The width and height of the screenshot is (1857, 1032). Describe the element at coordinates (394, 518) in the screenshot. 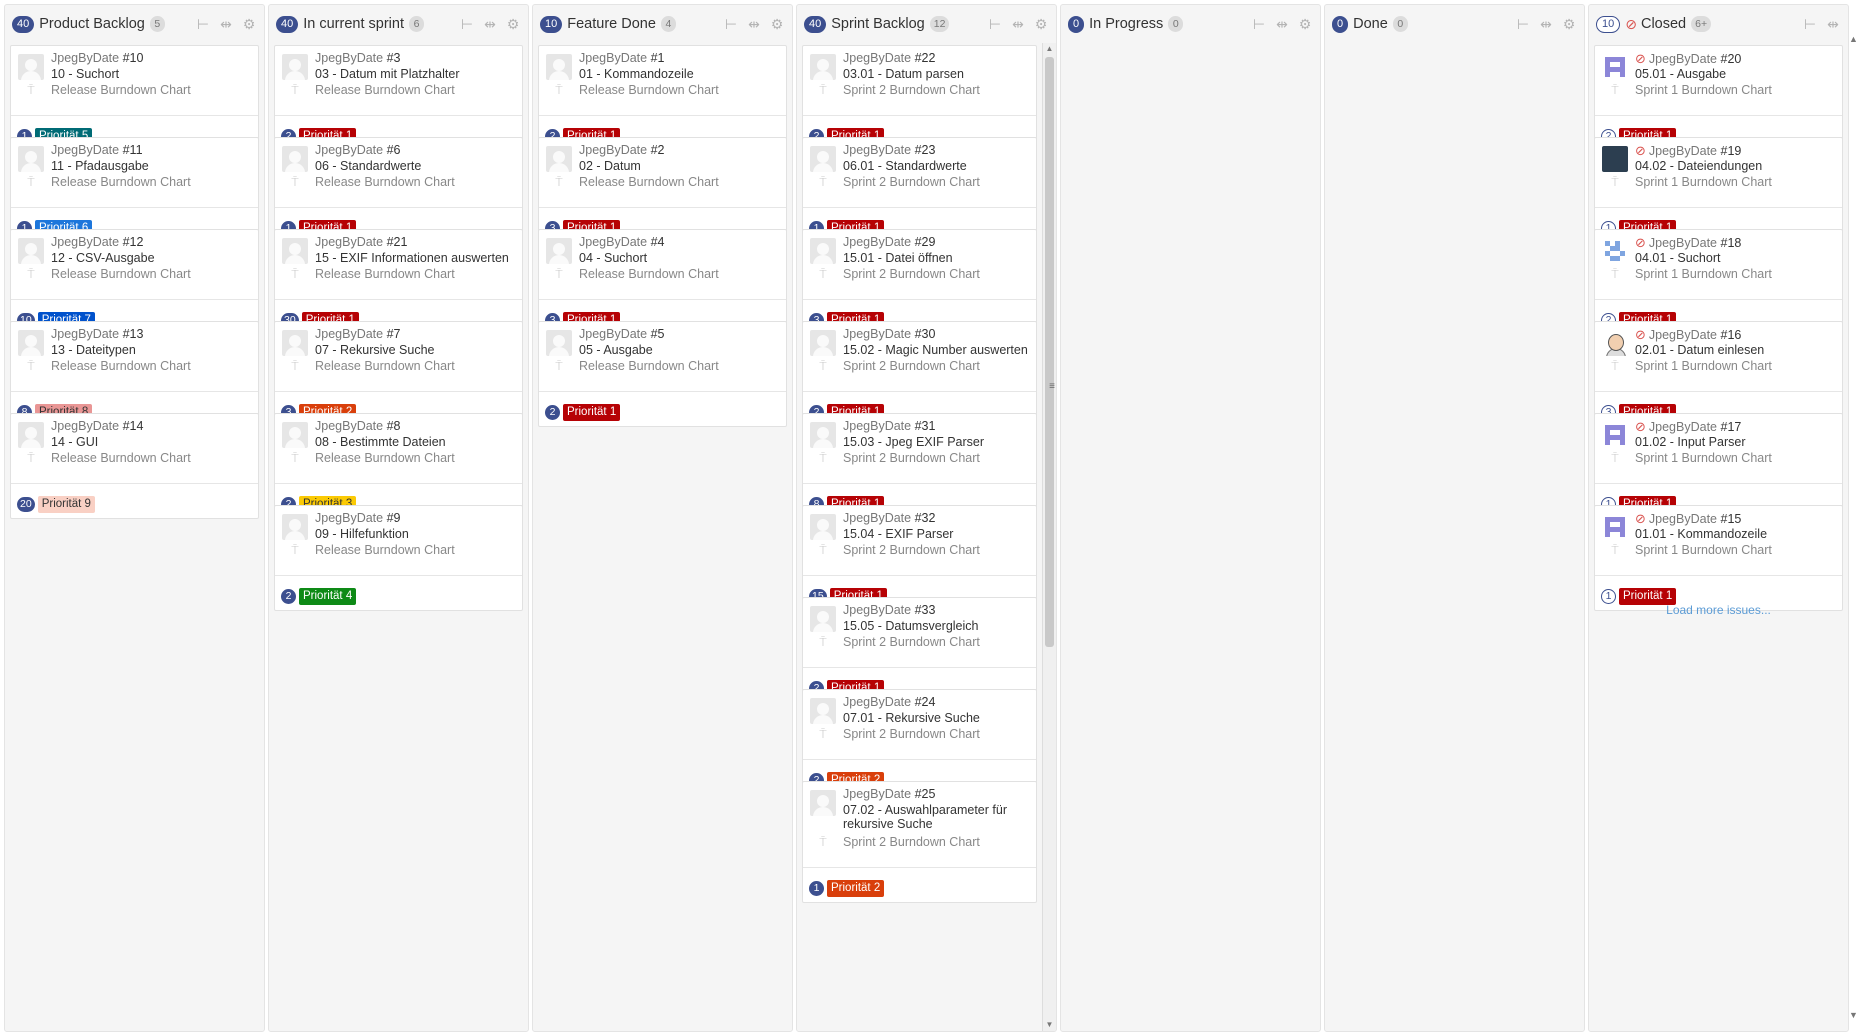

I see `issue-number: #9` at that location.